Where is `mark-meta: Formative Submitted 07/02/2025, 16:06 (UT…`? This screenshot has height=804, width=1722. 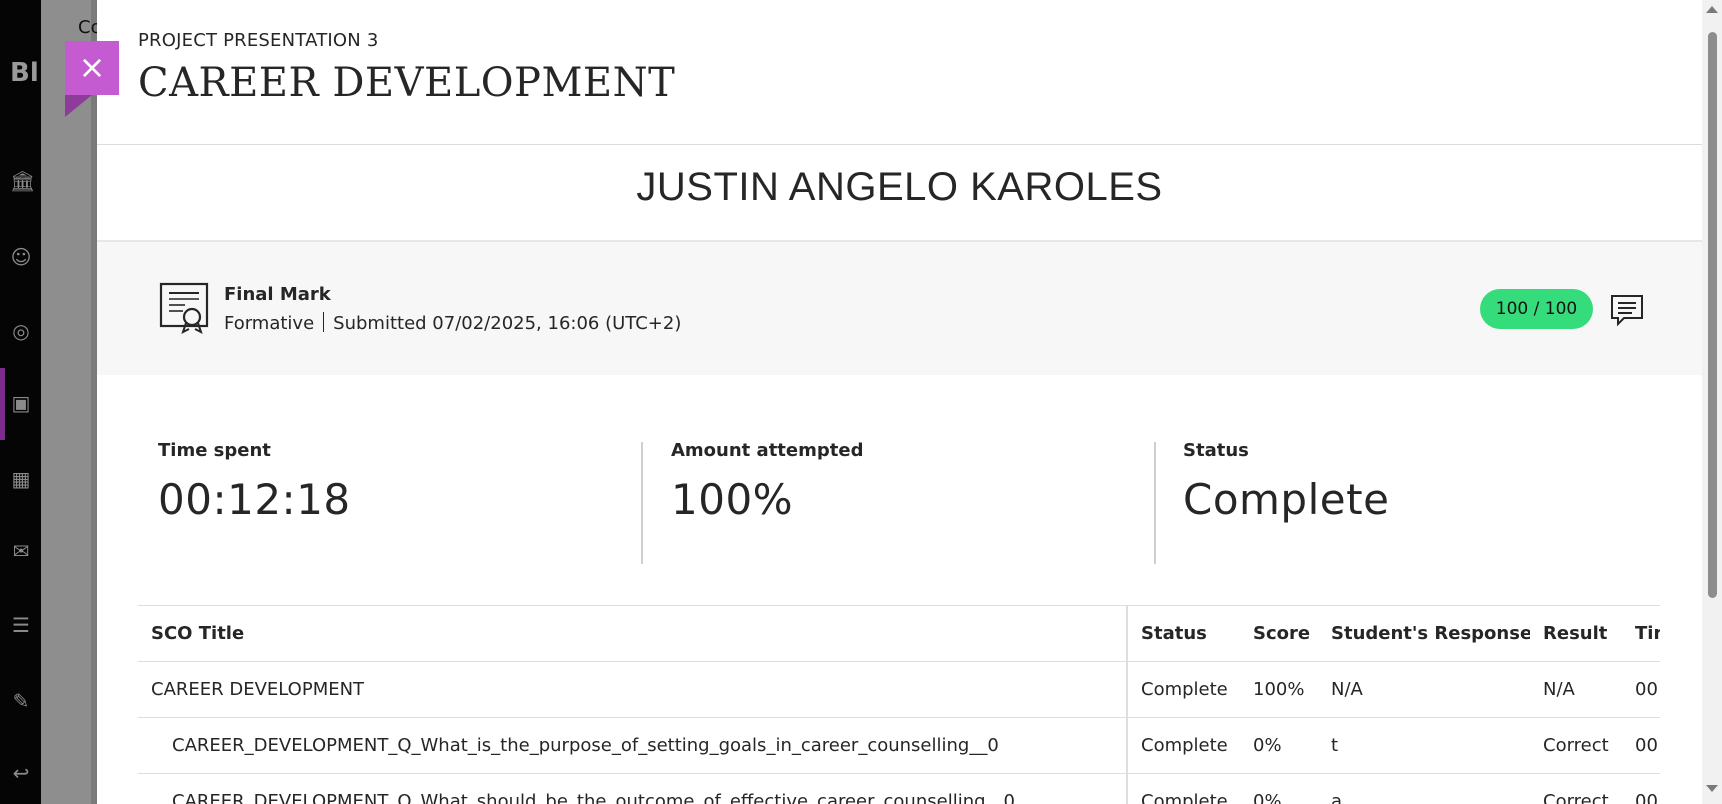 mark-meta: Formative Submitted 07/02/2025, 16:06 (UT… is located at coordinates (452, 323).